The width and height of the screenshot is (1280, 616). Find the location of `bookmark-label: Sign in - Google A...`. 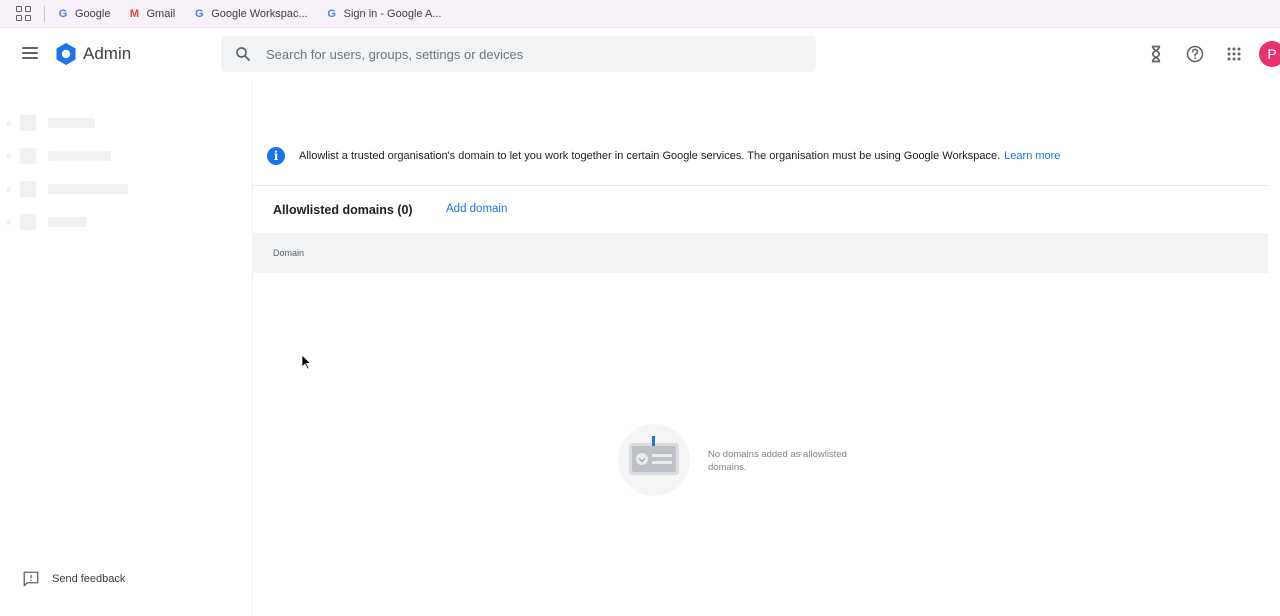

bookmark-label: Sign in - Google A... is located at coordinates (392, 13).